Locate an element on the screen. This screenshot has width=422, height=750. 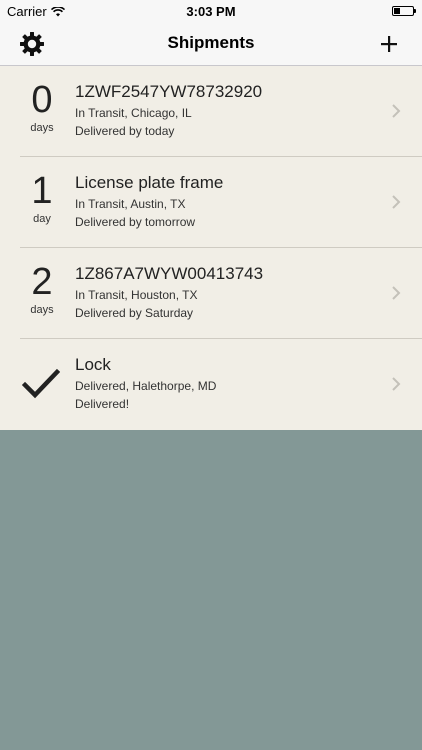
status-bar: Carrier 3:03 PM is located at coordinates (211, 11).